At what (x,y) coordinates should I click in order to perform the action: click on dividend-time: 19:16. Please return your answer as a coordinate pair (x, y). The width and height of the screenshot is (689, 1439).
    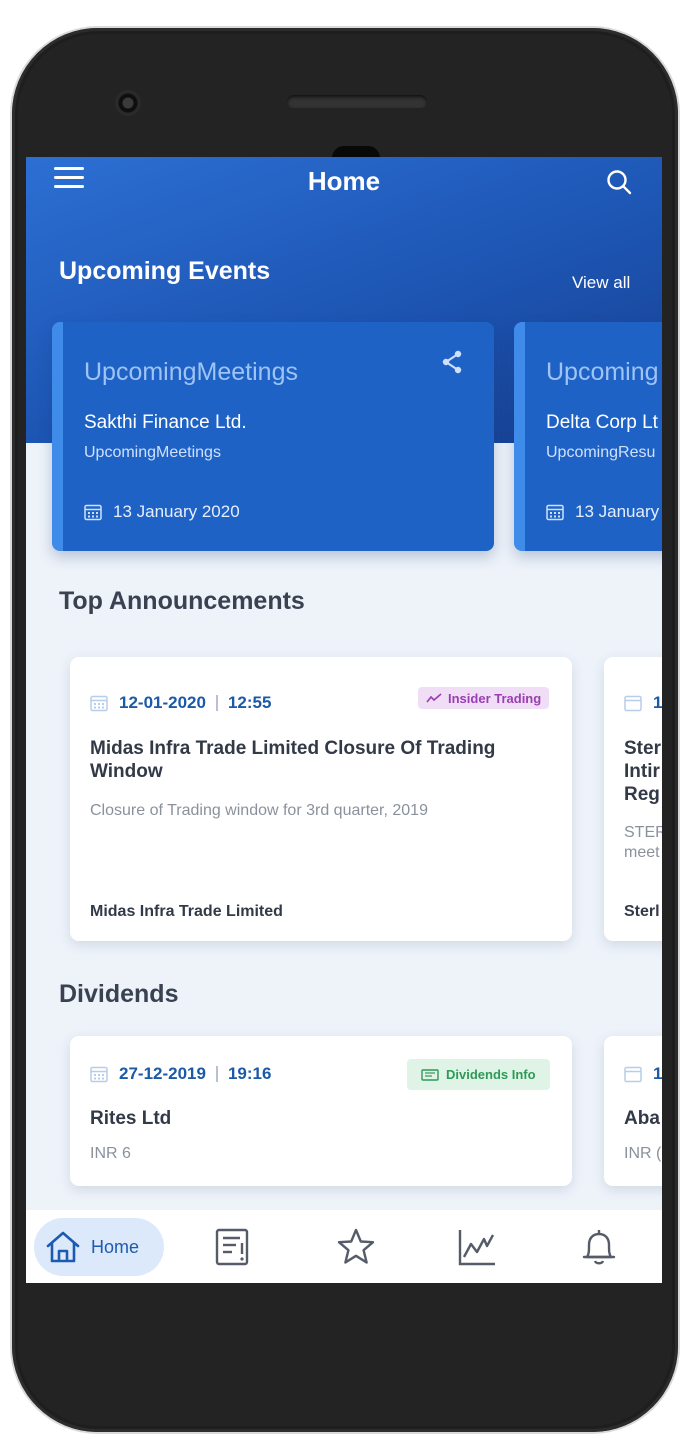
    Looking at the image, I should click on (249, 1073).